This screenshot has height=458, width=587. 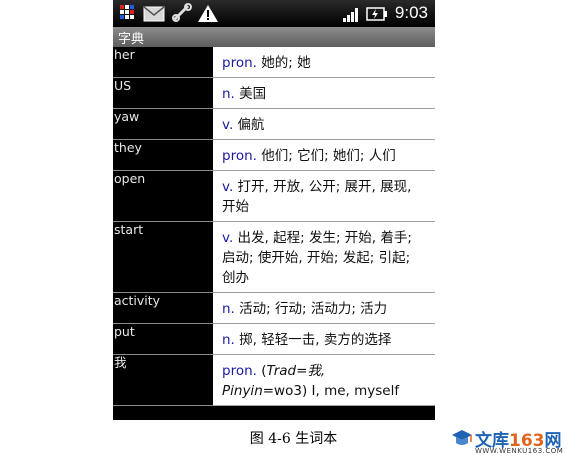 I want to click on status-time: 9:03, so click(x=411, y=12).